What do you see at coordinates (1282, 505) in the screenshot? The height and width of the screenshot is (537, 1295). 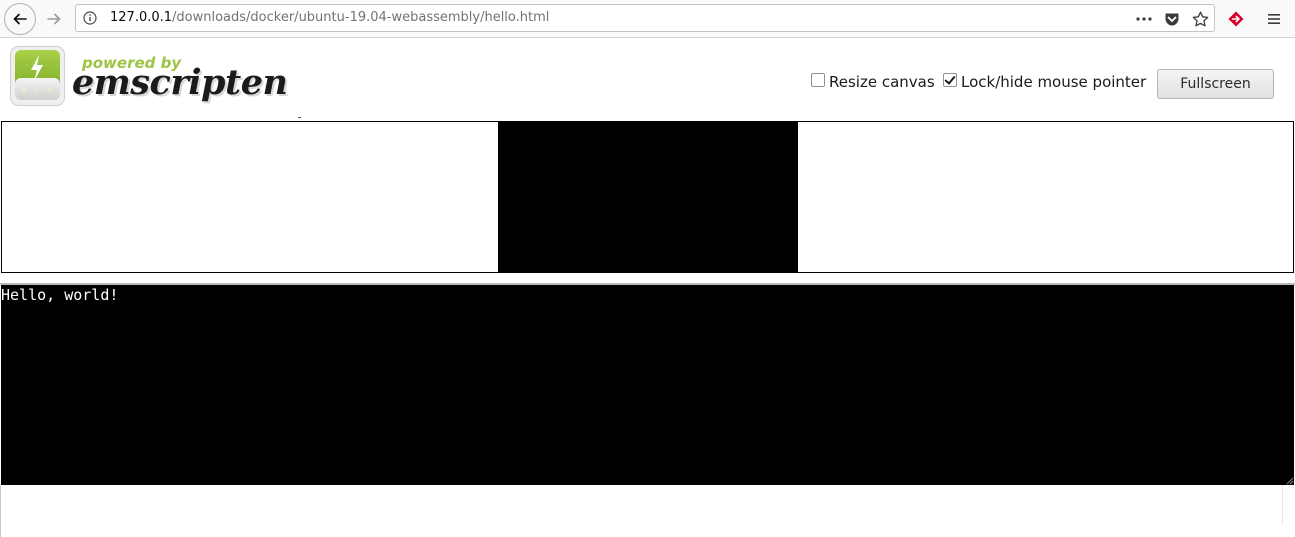 I see `scroll-edge` at bounding box center [1282, 505].